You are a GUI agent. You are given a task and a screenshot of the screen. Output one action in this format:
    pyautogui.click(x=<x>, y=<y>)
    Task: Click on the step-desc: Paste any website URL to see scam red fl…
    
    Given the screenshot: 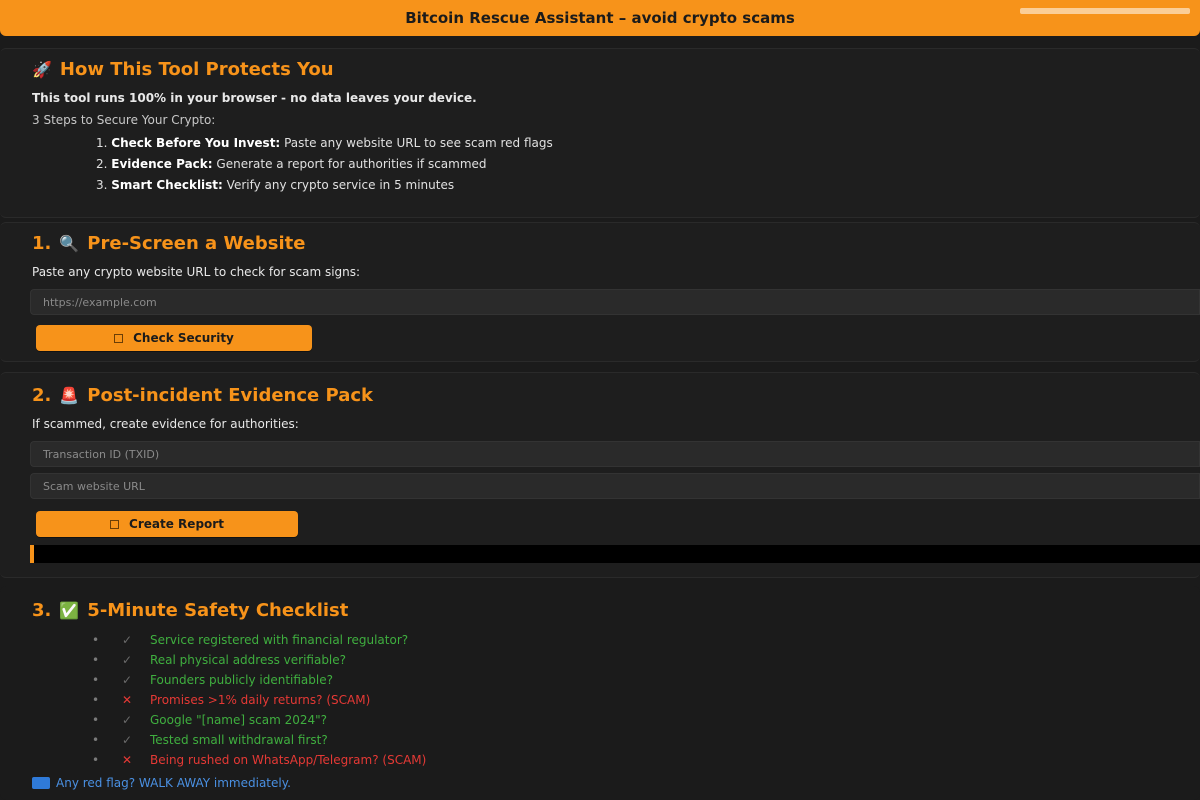 What is the action you would take?
    pyautogui.click(x=418, y=143)
    